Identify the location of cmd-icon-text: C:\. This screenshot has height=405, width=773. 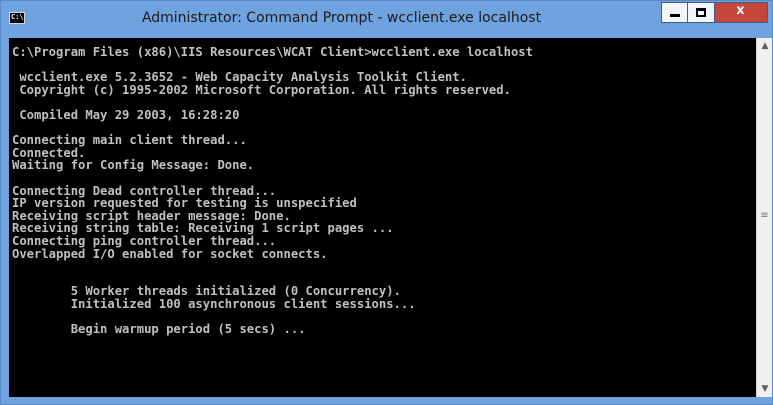
(17, 17).